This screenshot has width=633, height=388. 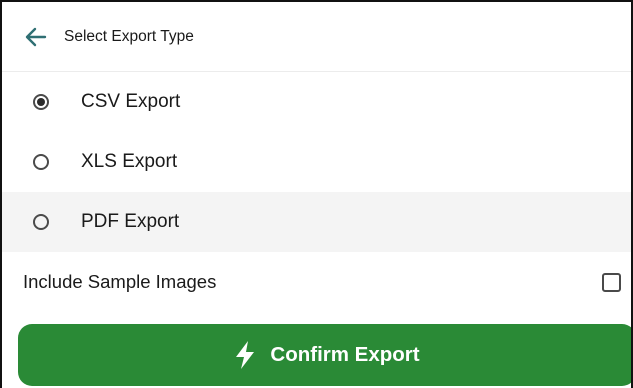 What do you see at coordinates (345, 354) in the screenshot?
I see `confirm-export-label: Confirm Export` at bounding box center [345, 354].